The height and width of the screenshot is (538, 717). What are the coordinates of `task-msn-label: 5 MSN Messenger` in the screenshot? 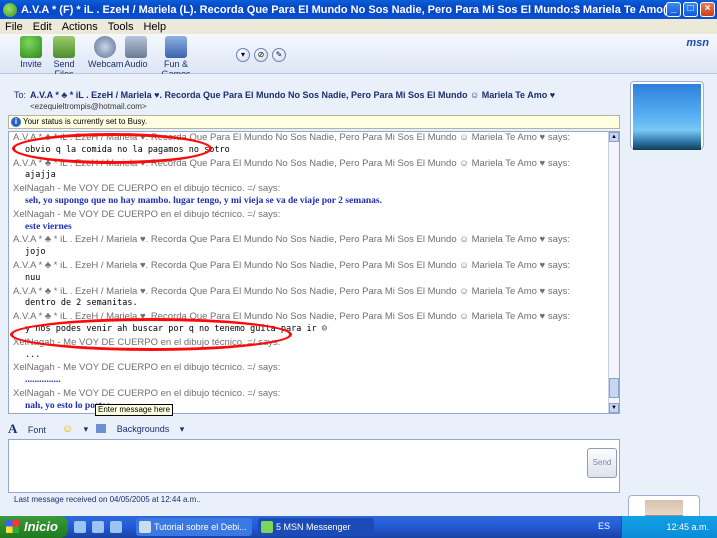 It's located at (313, 527).